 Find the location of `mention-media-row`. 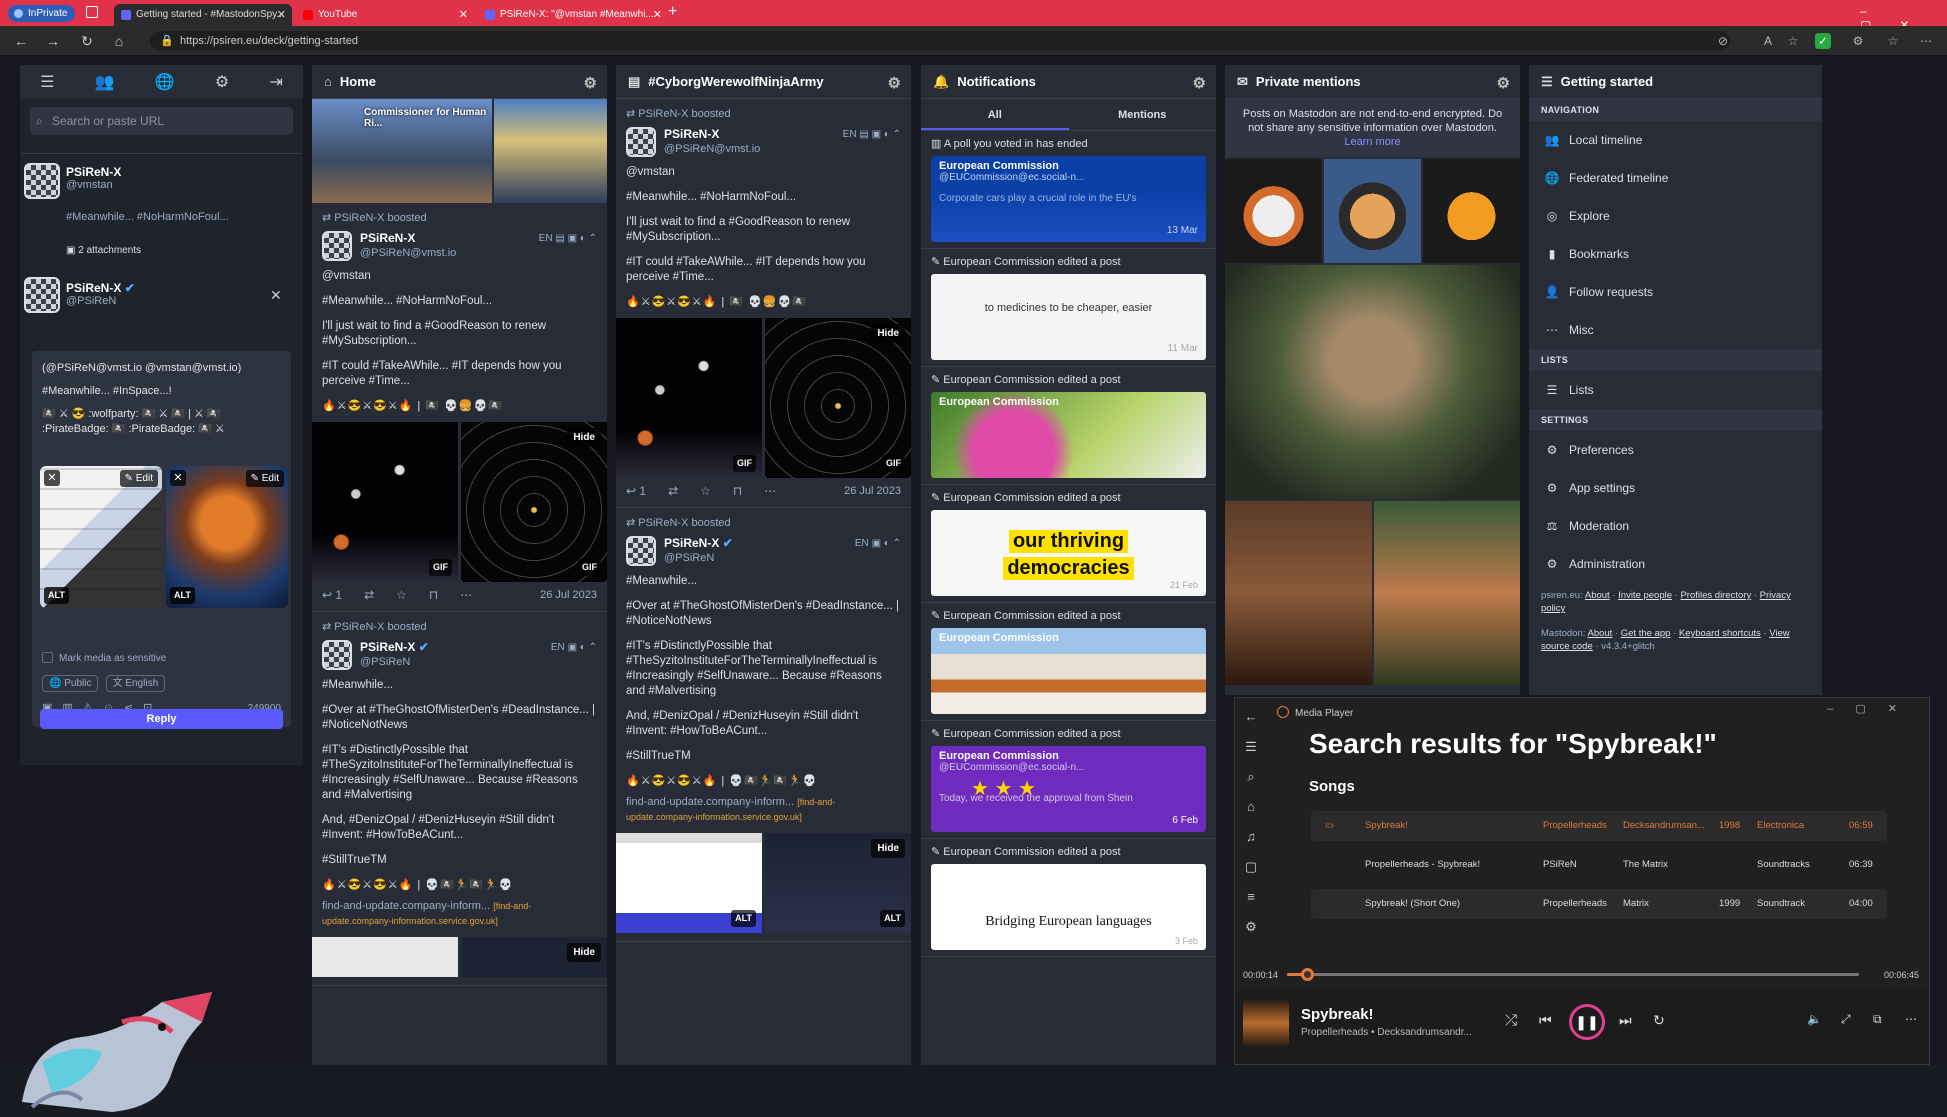

mention-media-row is located at coordinates (1372, 211).